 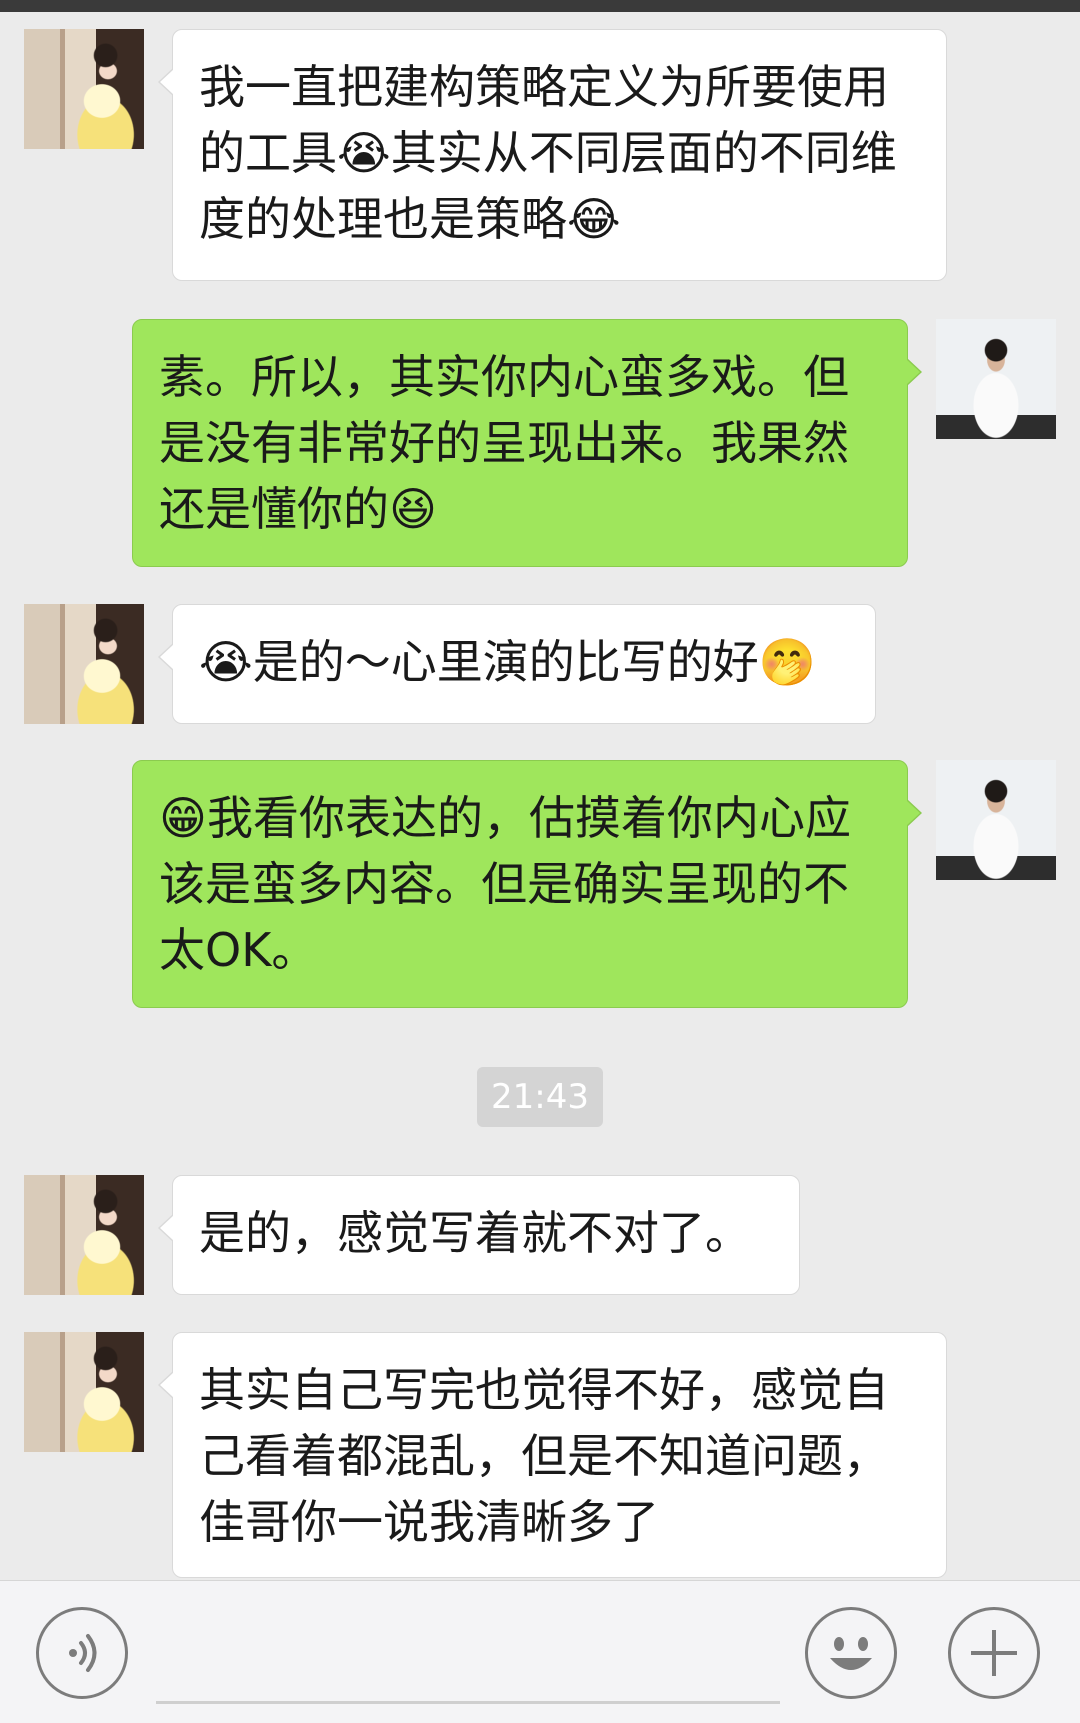 I want to click on message-text: 是的，感觉写着就不对了。, so click(x=475, y=1233).